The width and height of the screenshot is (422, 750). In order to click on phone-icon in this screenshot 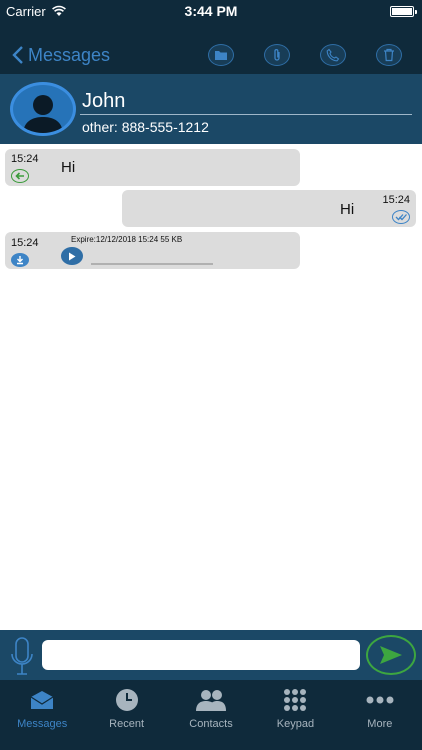, I will do `click(333, 55)`.